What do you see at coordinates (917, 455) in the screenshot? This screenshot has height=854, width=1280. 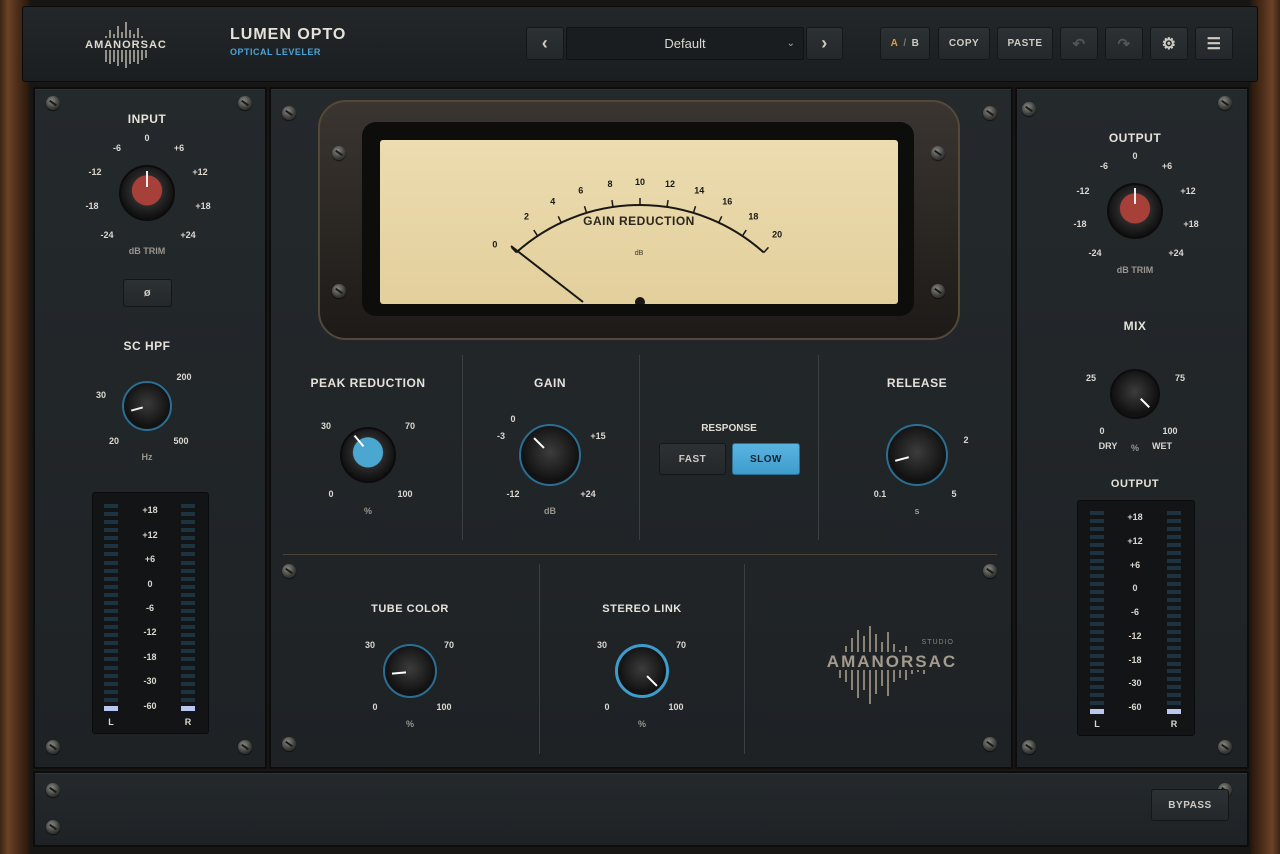 I see `release-knob` at bounding box center [917, 455].